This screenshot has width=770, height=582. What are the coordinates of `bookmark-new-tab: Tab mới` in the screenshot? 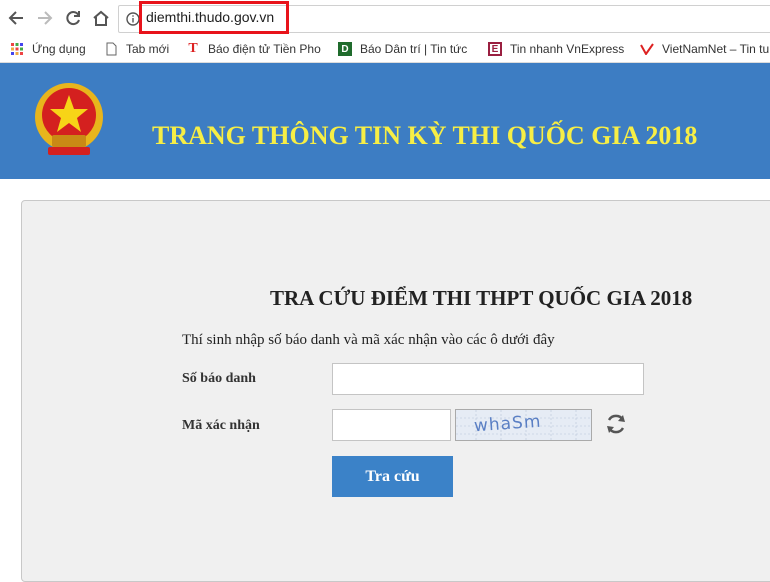 It's located at (136, 49).